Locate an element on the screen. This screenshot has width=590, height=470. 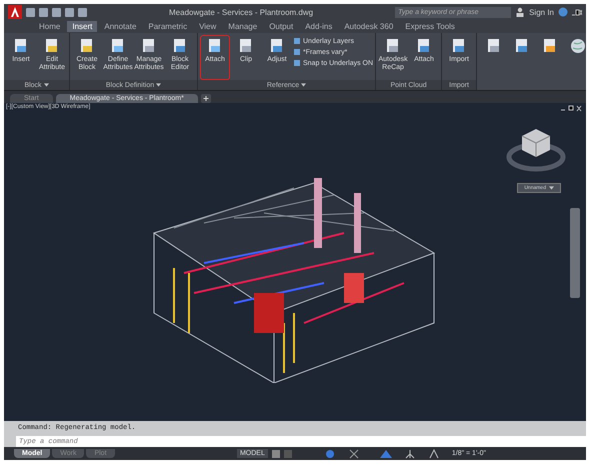
help-icon is located at coordinates (563, 12).